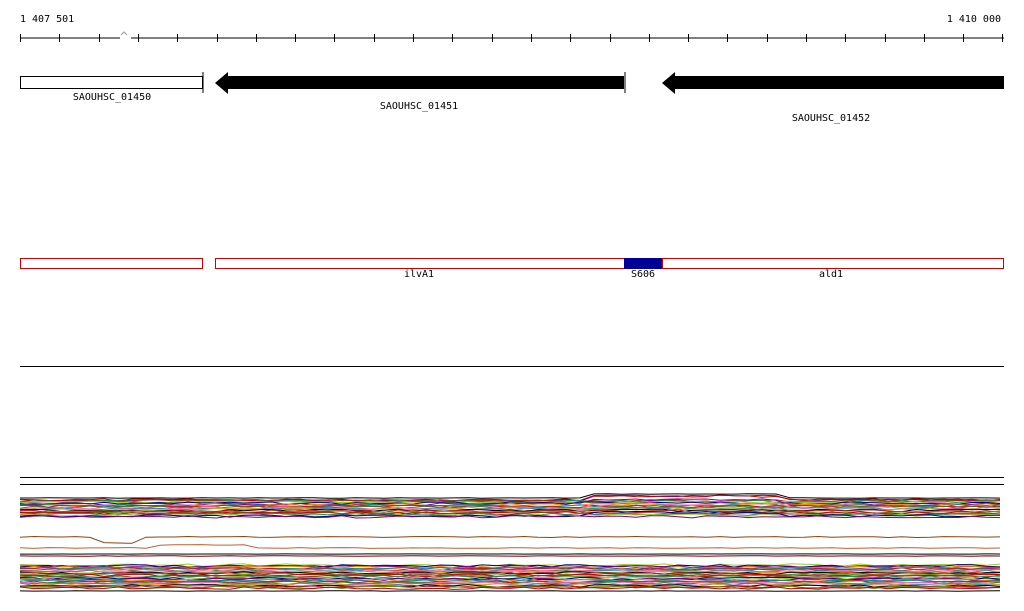 This screenshot has width=1024, height=611. Describe the element at coordinates (420, 263) in the screenshot. I see `annotation-box-ilvA1` at that location.